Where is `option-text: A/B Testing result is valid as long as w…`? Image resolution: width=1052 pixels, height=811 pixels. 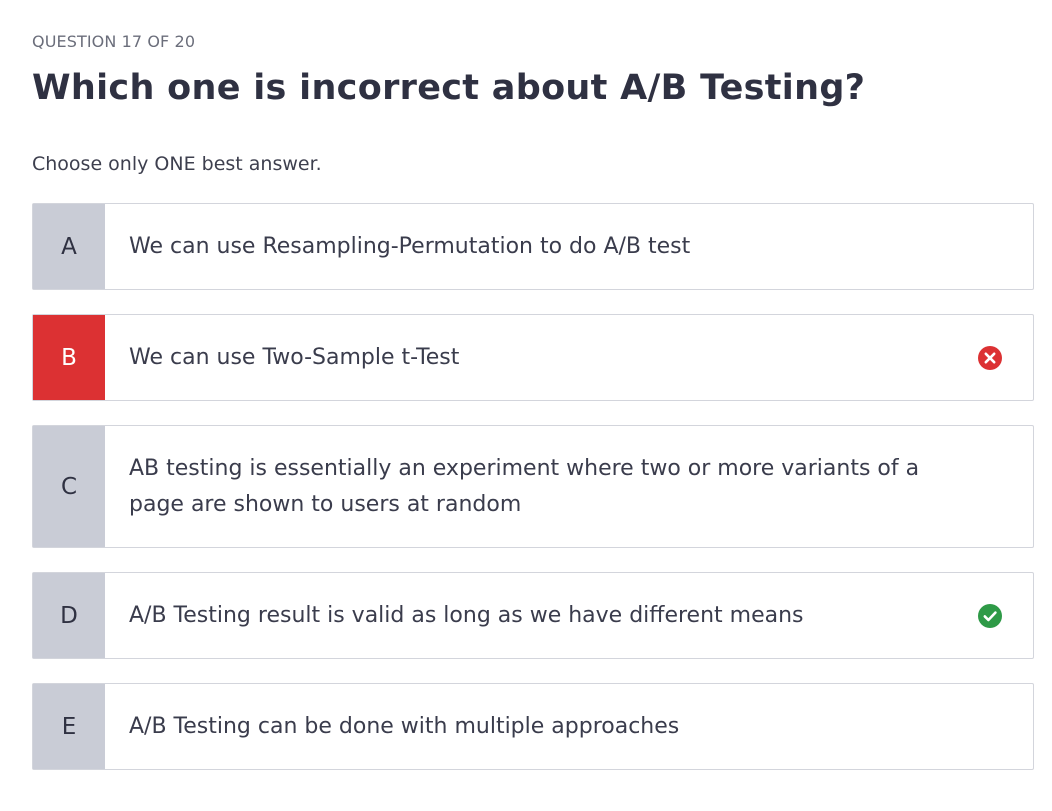
option-text: A/B Testing result is valid as long as w… is located at coordinates (466, 615).